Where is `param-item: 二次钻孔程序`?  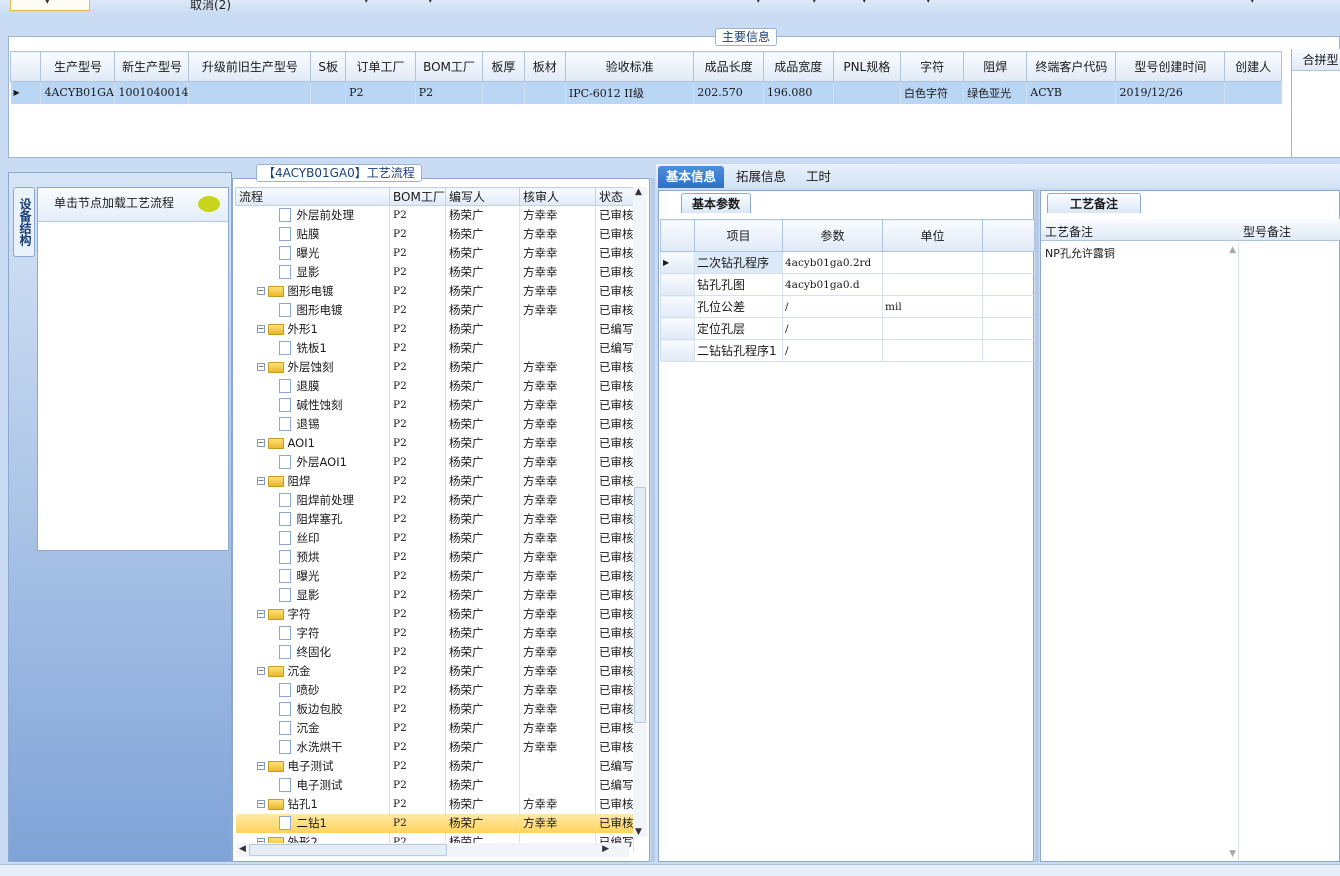 param-item: 二次钻孔程序 is located at coordinates (738, 262).